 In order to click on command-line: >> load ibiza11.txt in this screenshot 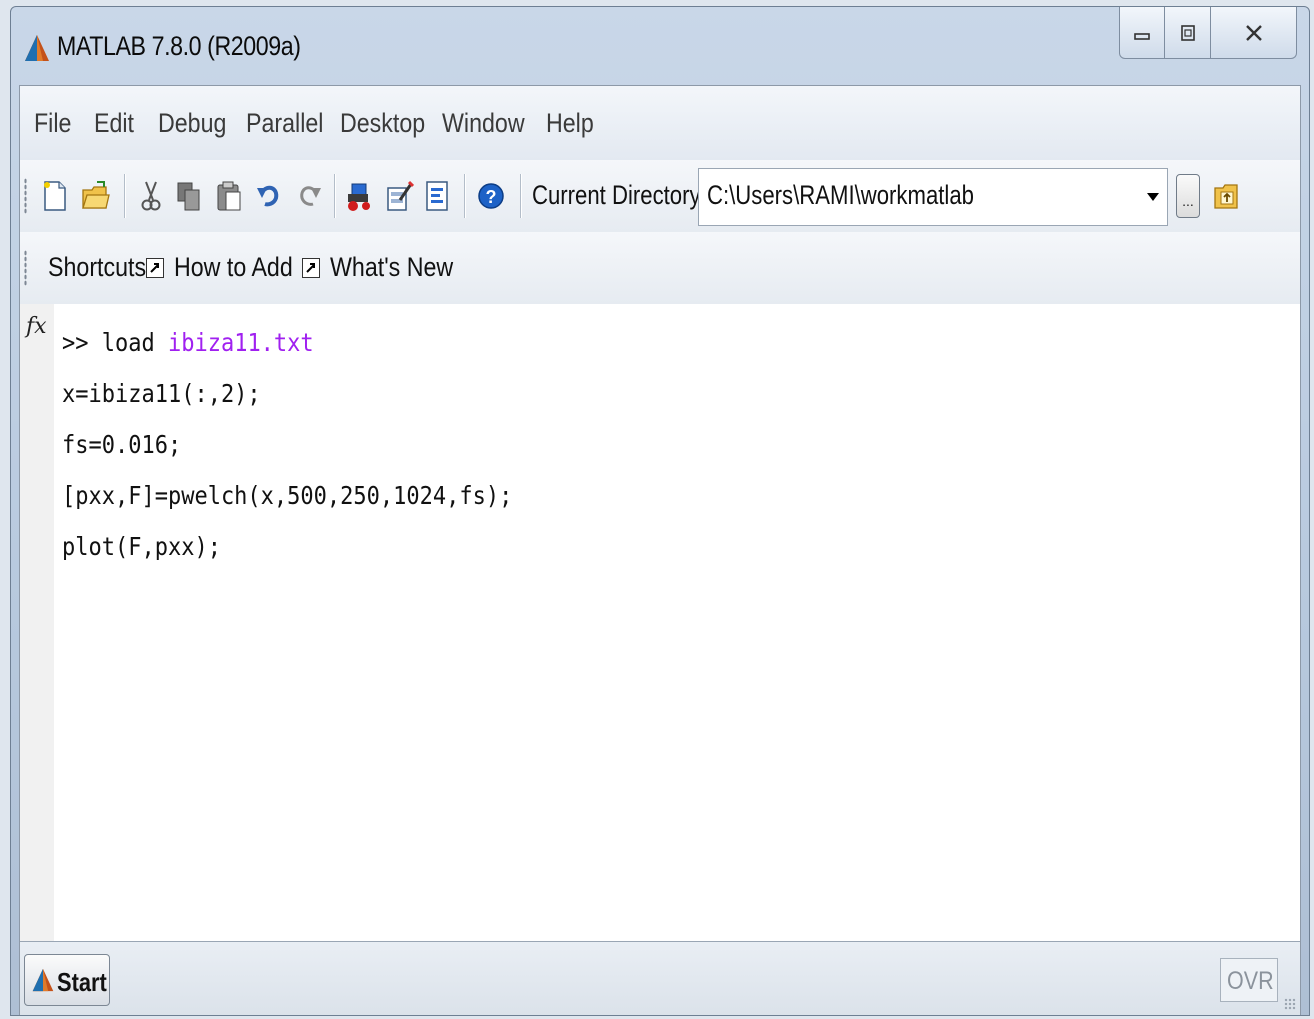, I will do `click(188, 342)`.